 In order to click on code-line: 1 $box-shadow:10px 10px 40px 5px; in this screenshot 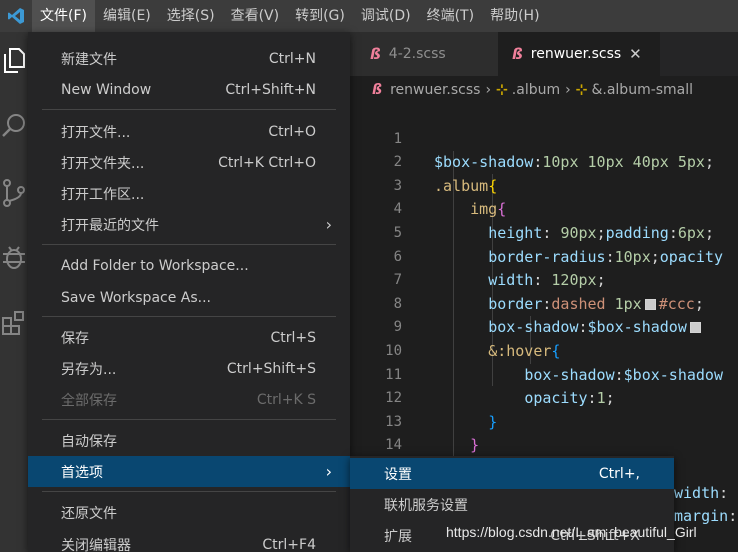, I will do `click(544, 138)`.